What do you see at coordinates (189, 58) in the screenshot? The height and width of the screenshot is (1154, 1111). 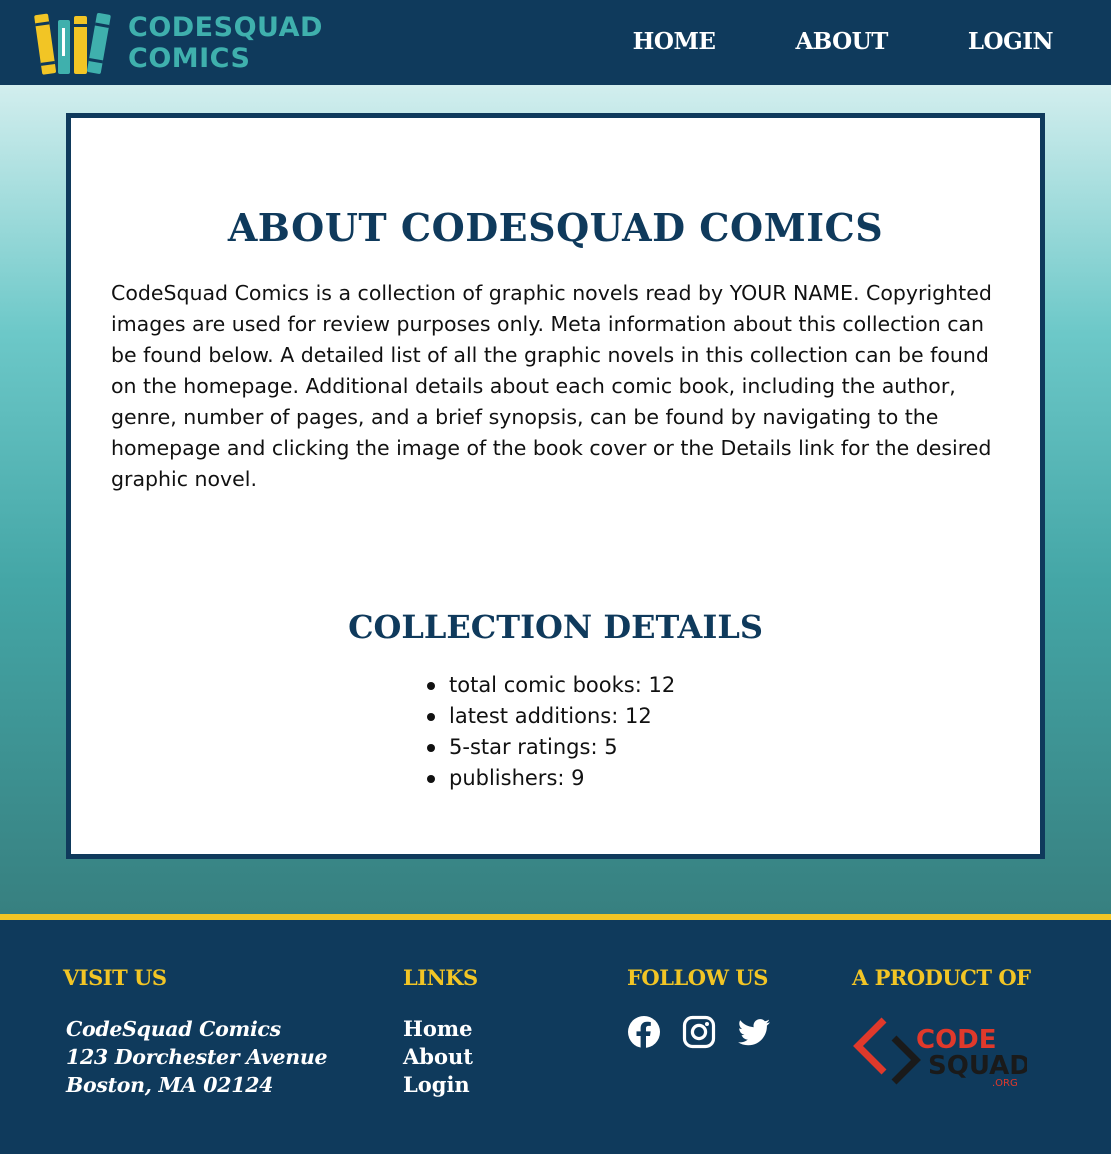 I see `logo-line-2: COMICS` at bounding box center [189, 58].